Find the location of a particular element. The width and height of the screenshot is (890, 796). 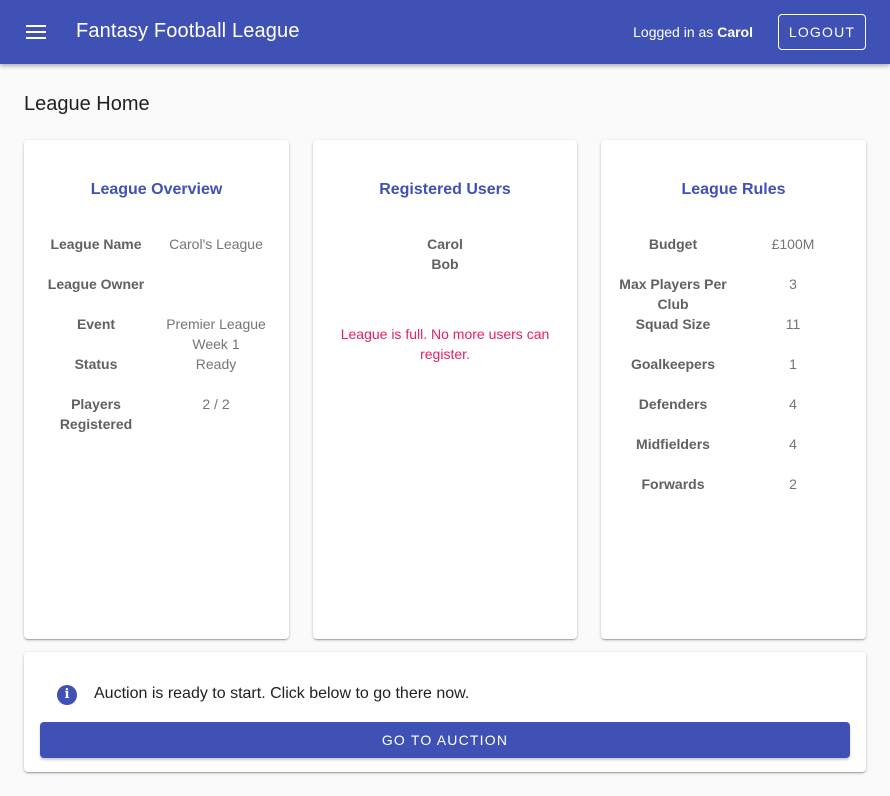

overview-value: Ready is located at coordinates (216, 364).